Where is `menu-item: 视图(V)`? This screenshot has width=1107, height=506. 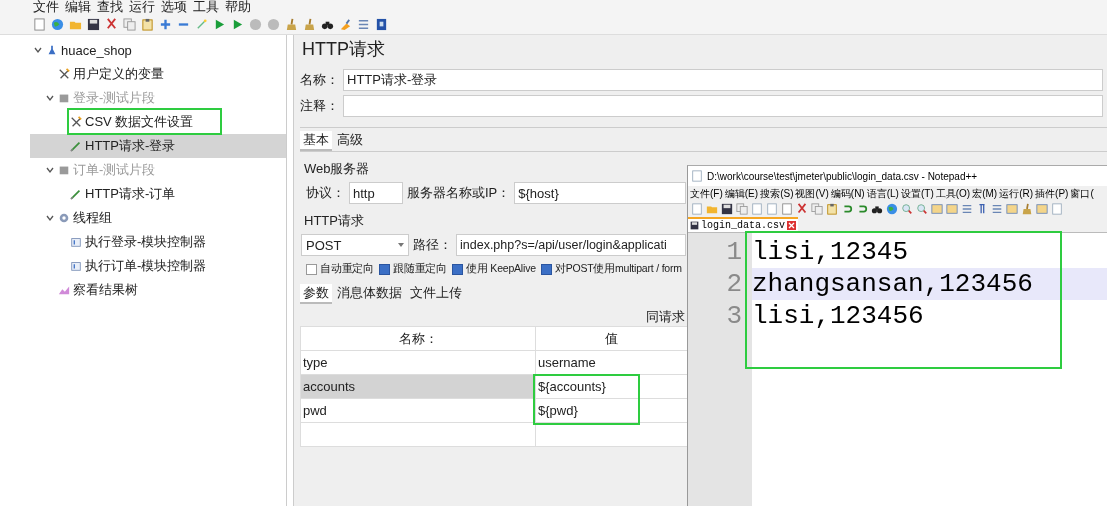
menu-item: 视图(V) is located at coordinates (812, 193).